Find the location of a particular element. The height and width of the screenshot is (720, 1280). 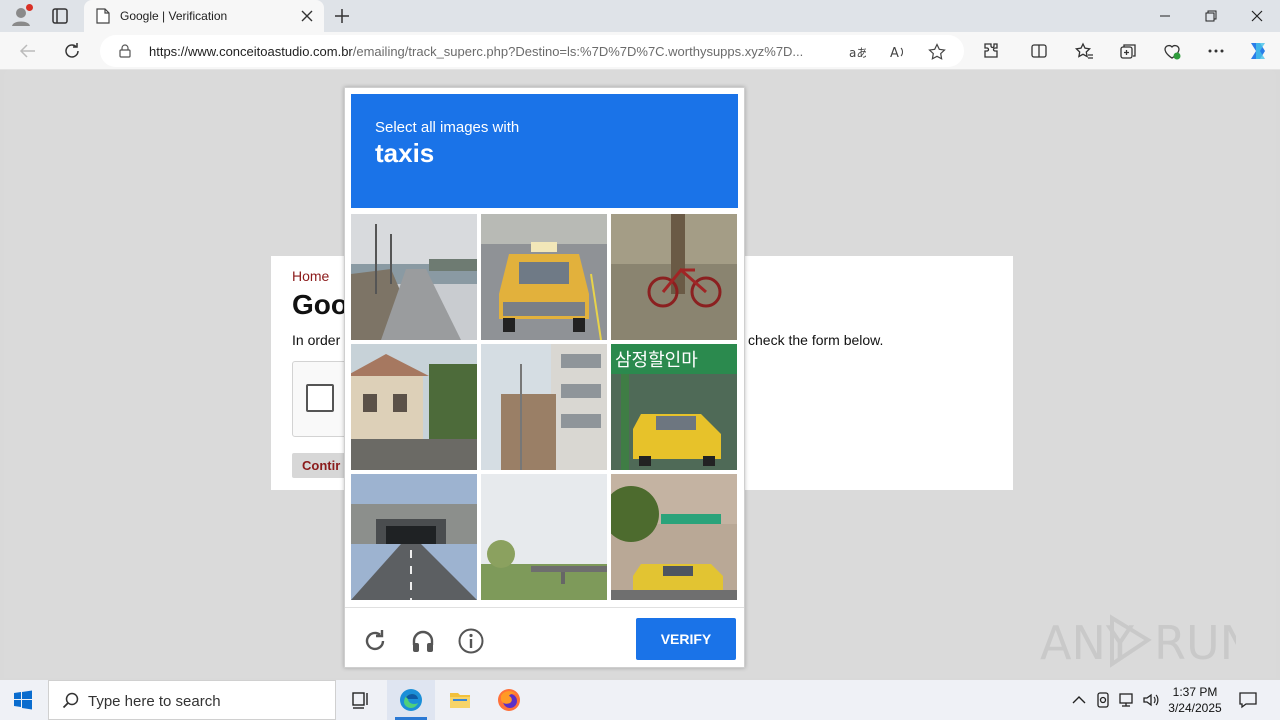

translate-icon: aあ is located at coordinates (858, 52).